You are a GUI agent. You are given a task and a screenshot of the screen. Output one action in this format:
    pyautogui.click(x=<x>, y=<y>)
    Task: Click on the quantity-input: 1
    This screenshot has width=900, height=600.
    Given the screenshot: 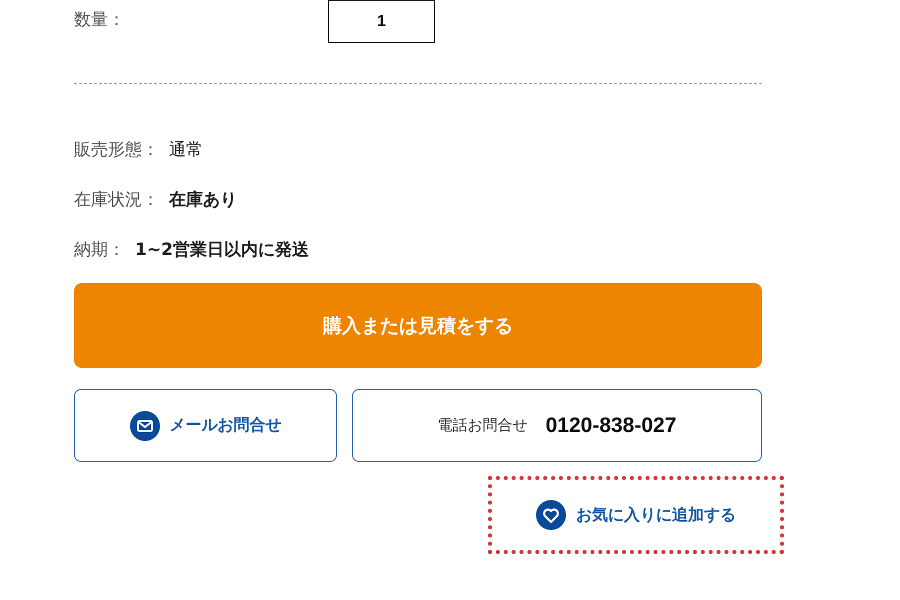 What is the action you would take?
    pyautogui.click(x=381, y=21)
    